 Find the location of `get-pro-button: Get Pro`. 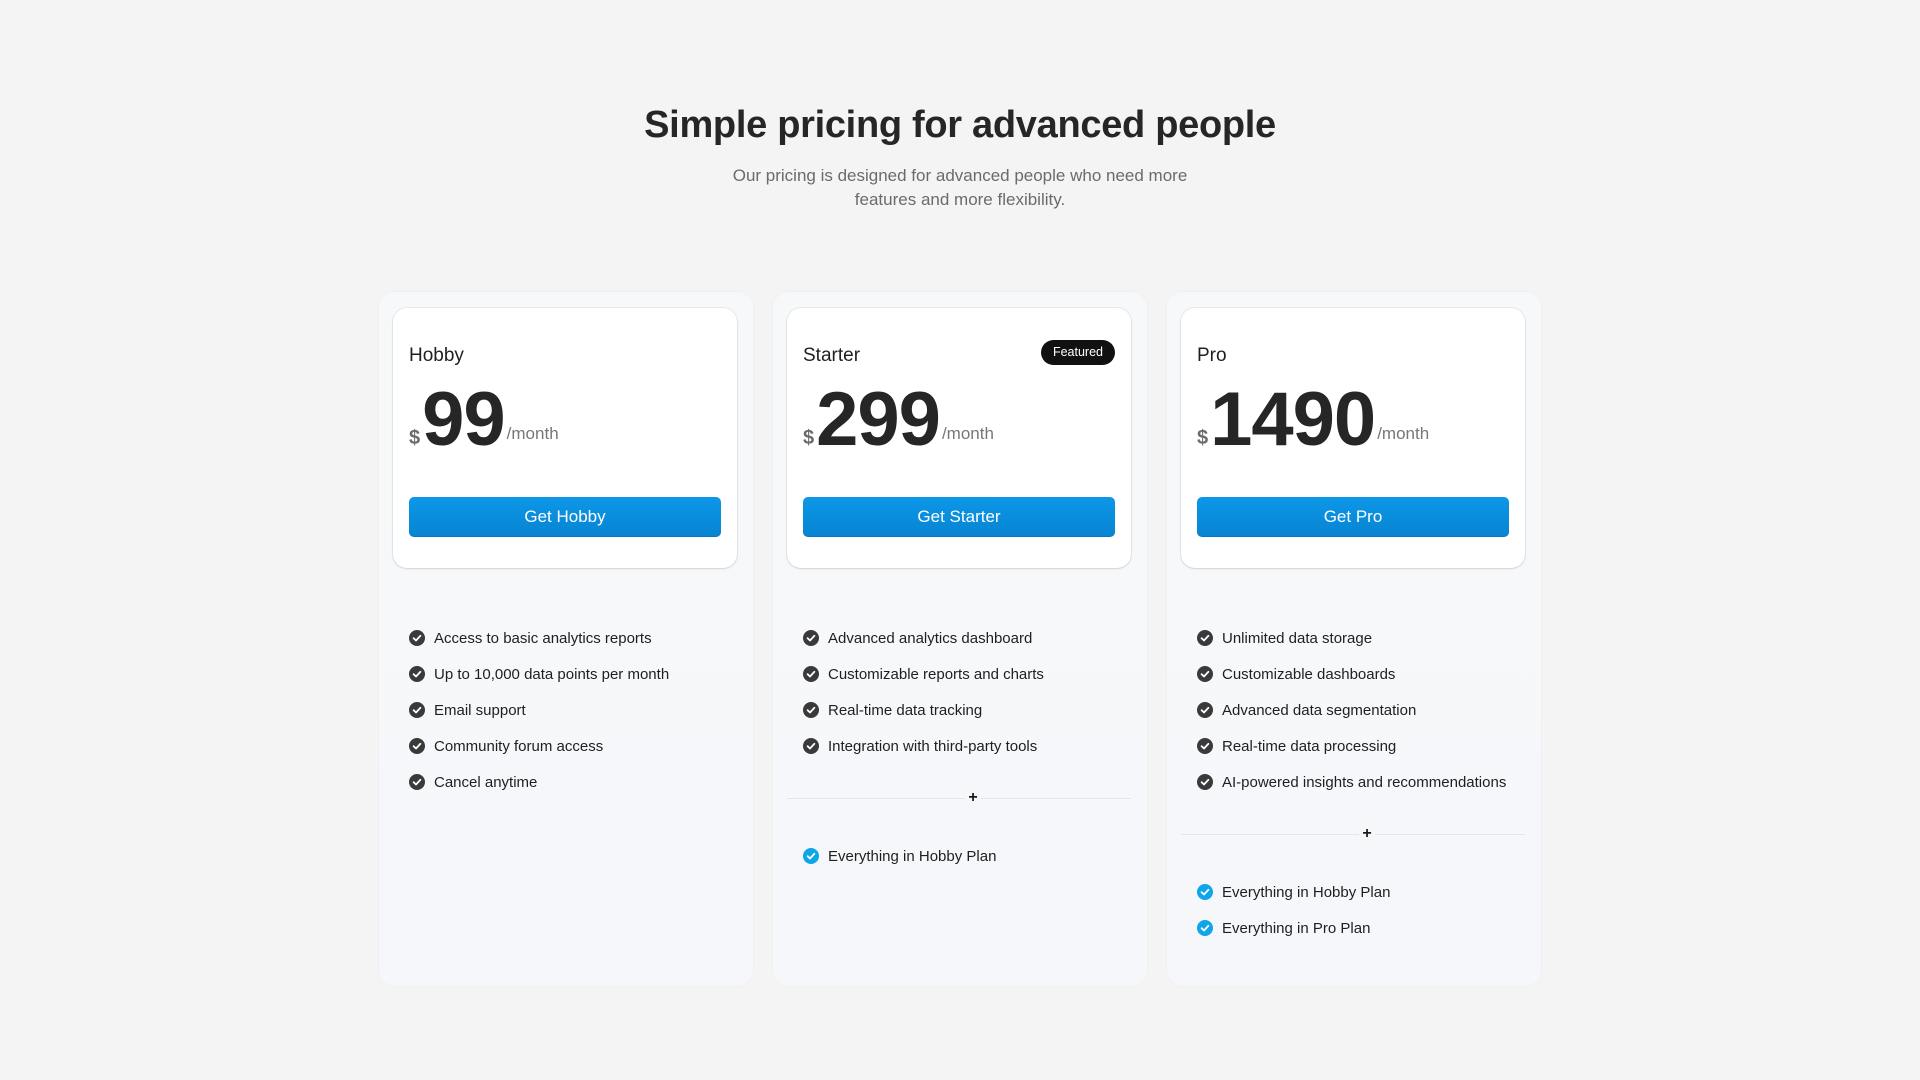

get-pro-button: Get Pro is located at coordinates (1353, 517).